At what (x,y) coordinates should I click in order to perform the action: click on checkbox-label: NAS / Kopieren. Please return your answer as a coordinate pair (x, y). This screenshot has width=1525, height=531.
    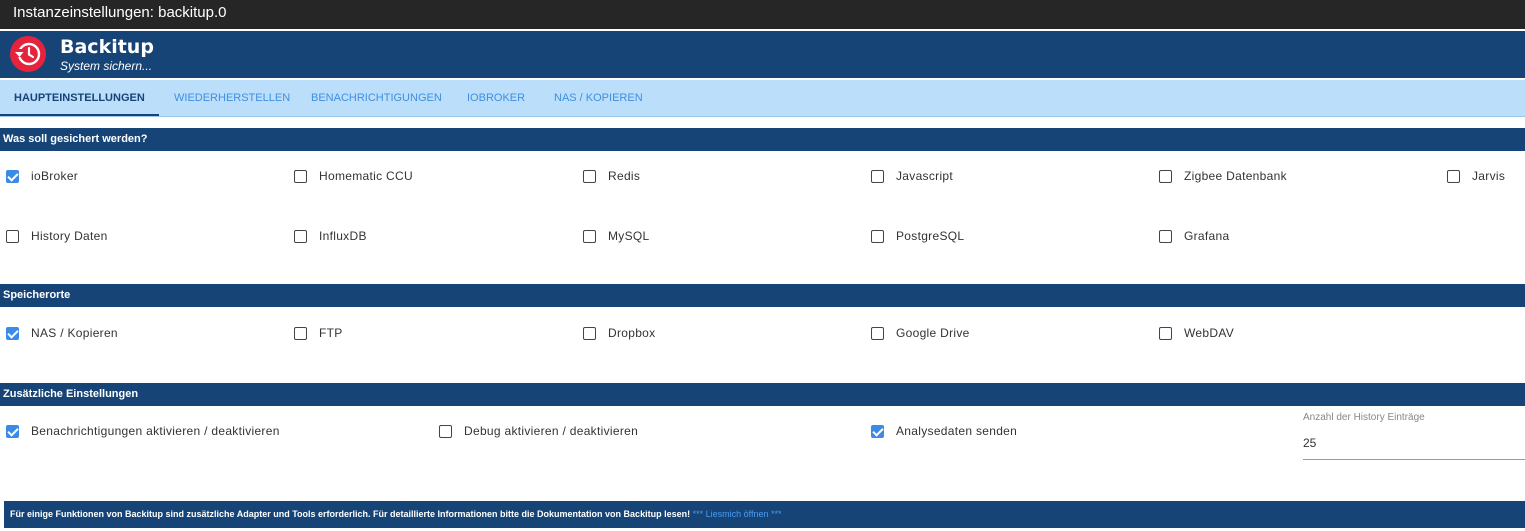
    Looking at the image, I should click on (74, 333).